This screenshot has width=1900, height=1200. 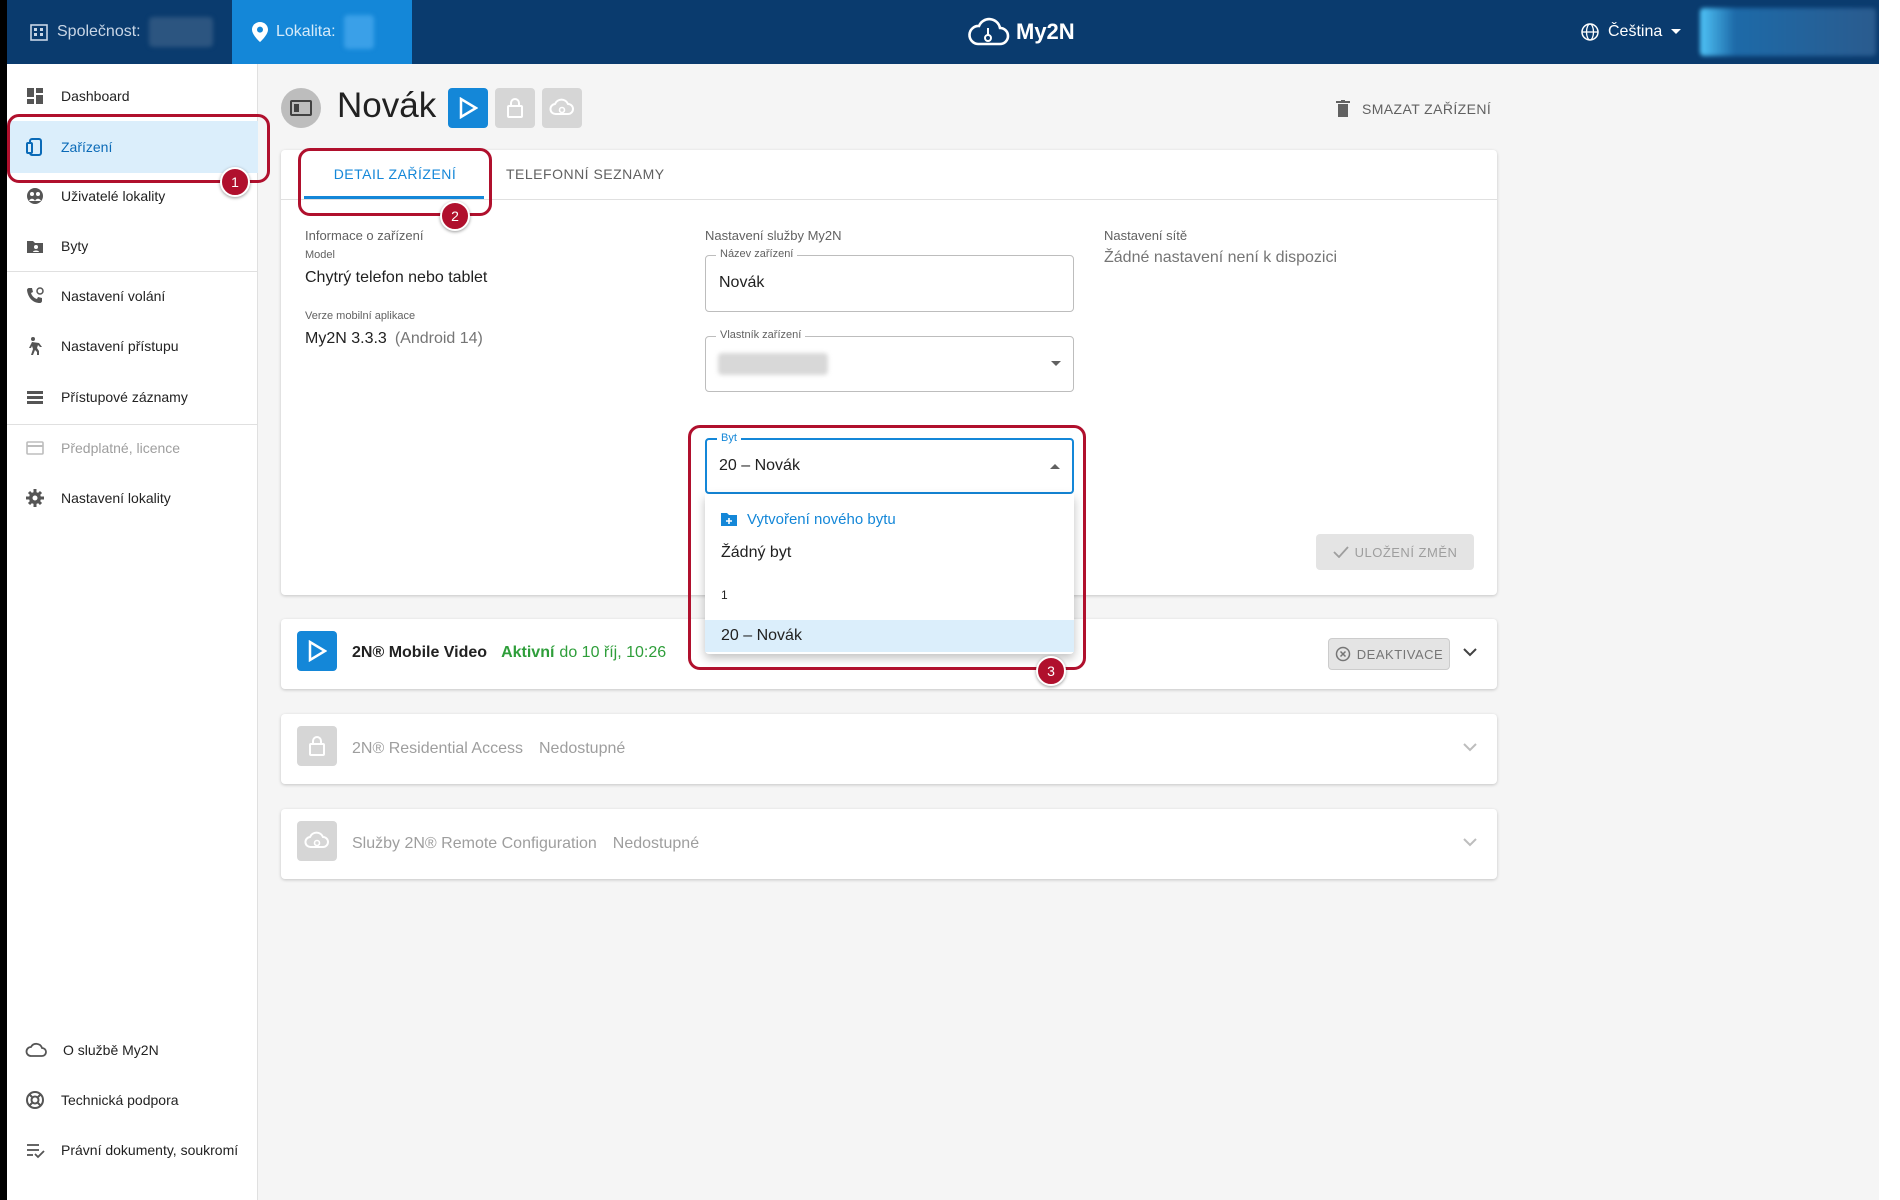 What do you see at coordinates (1045, 31) in the screenshot?
I see `app-name: My2N` at bounding box center [1045, 31].